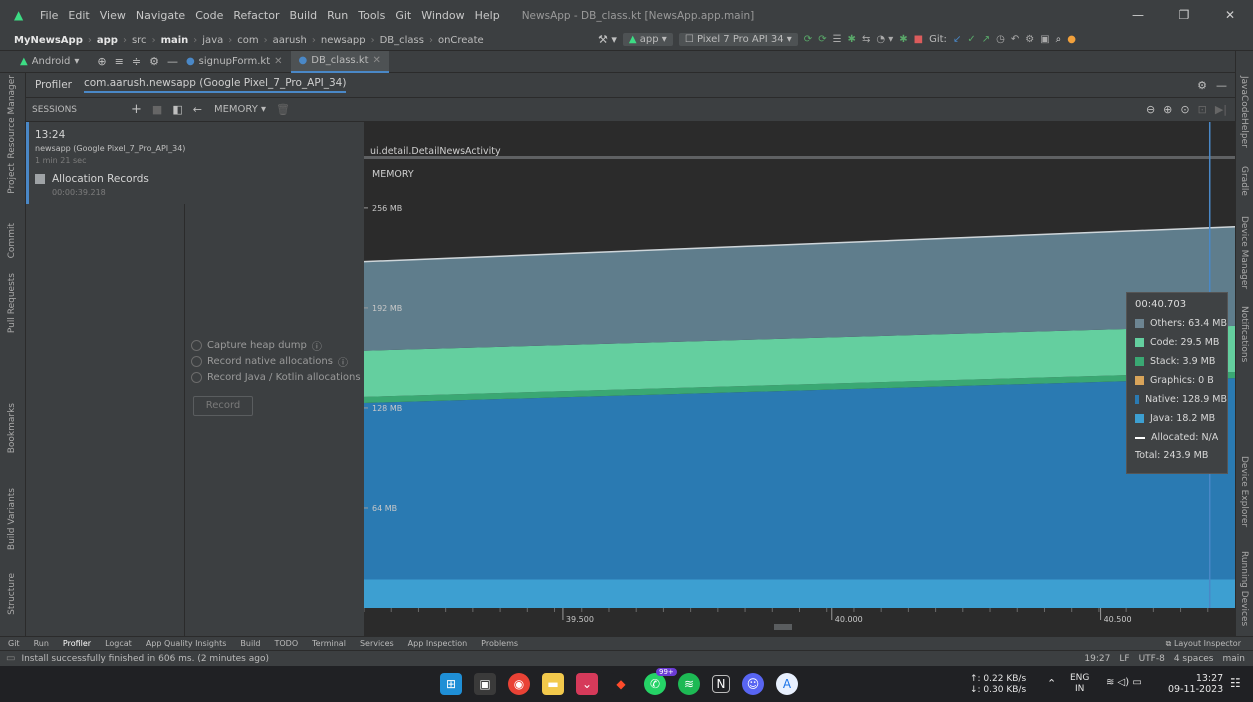 The height and width of the screenshot is (702, 1253). Describe the element at coordinates (269, 361) in the screenshot. I see `option-native-allocations: Record native allocations ⓘ` at that location.